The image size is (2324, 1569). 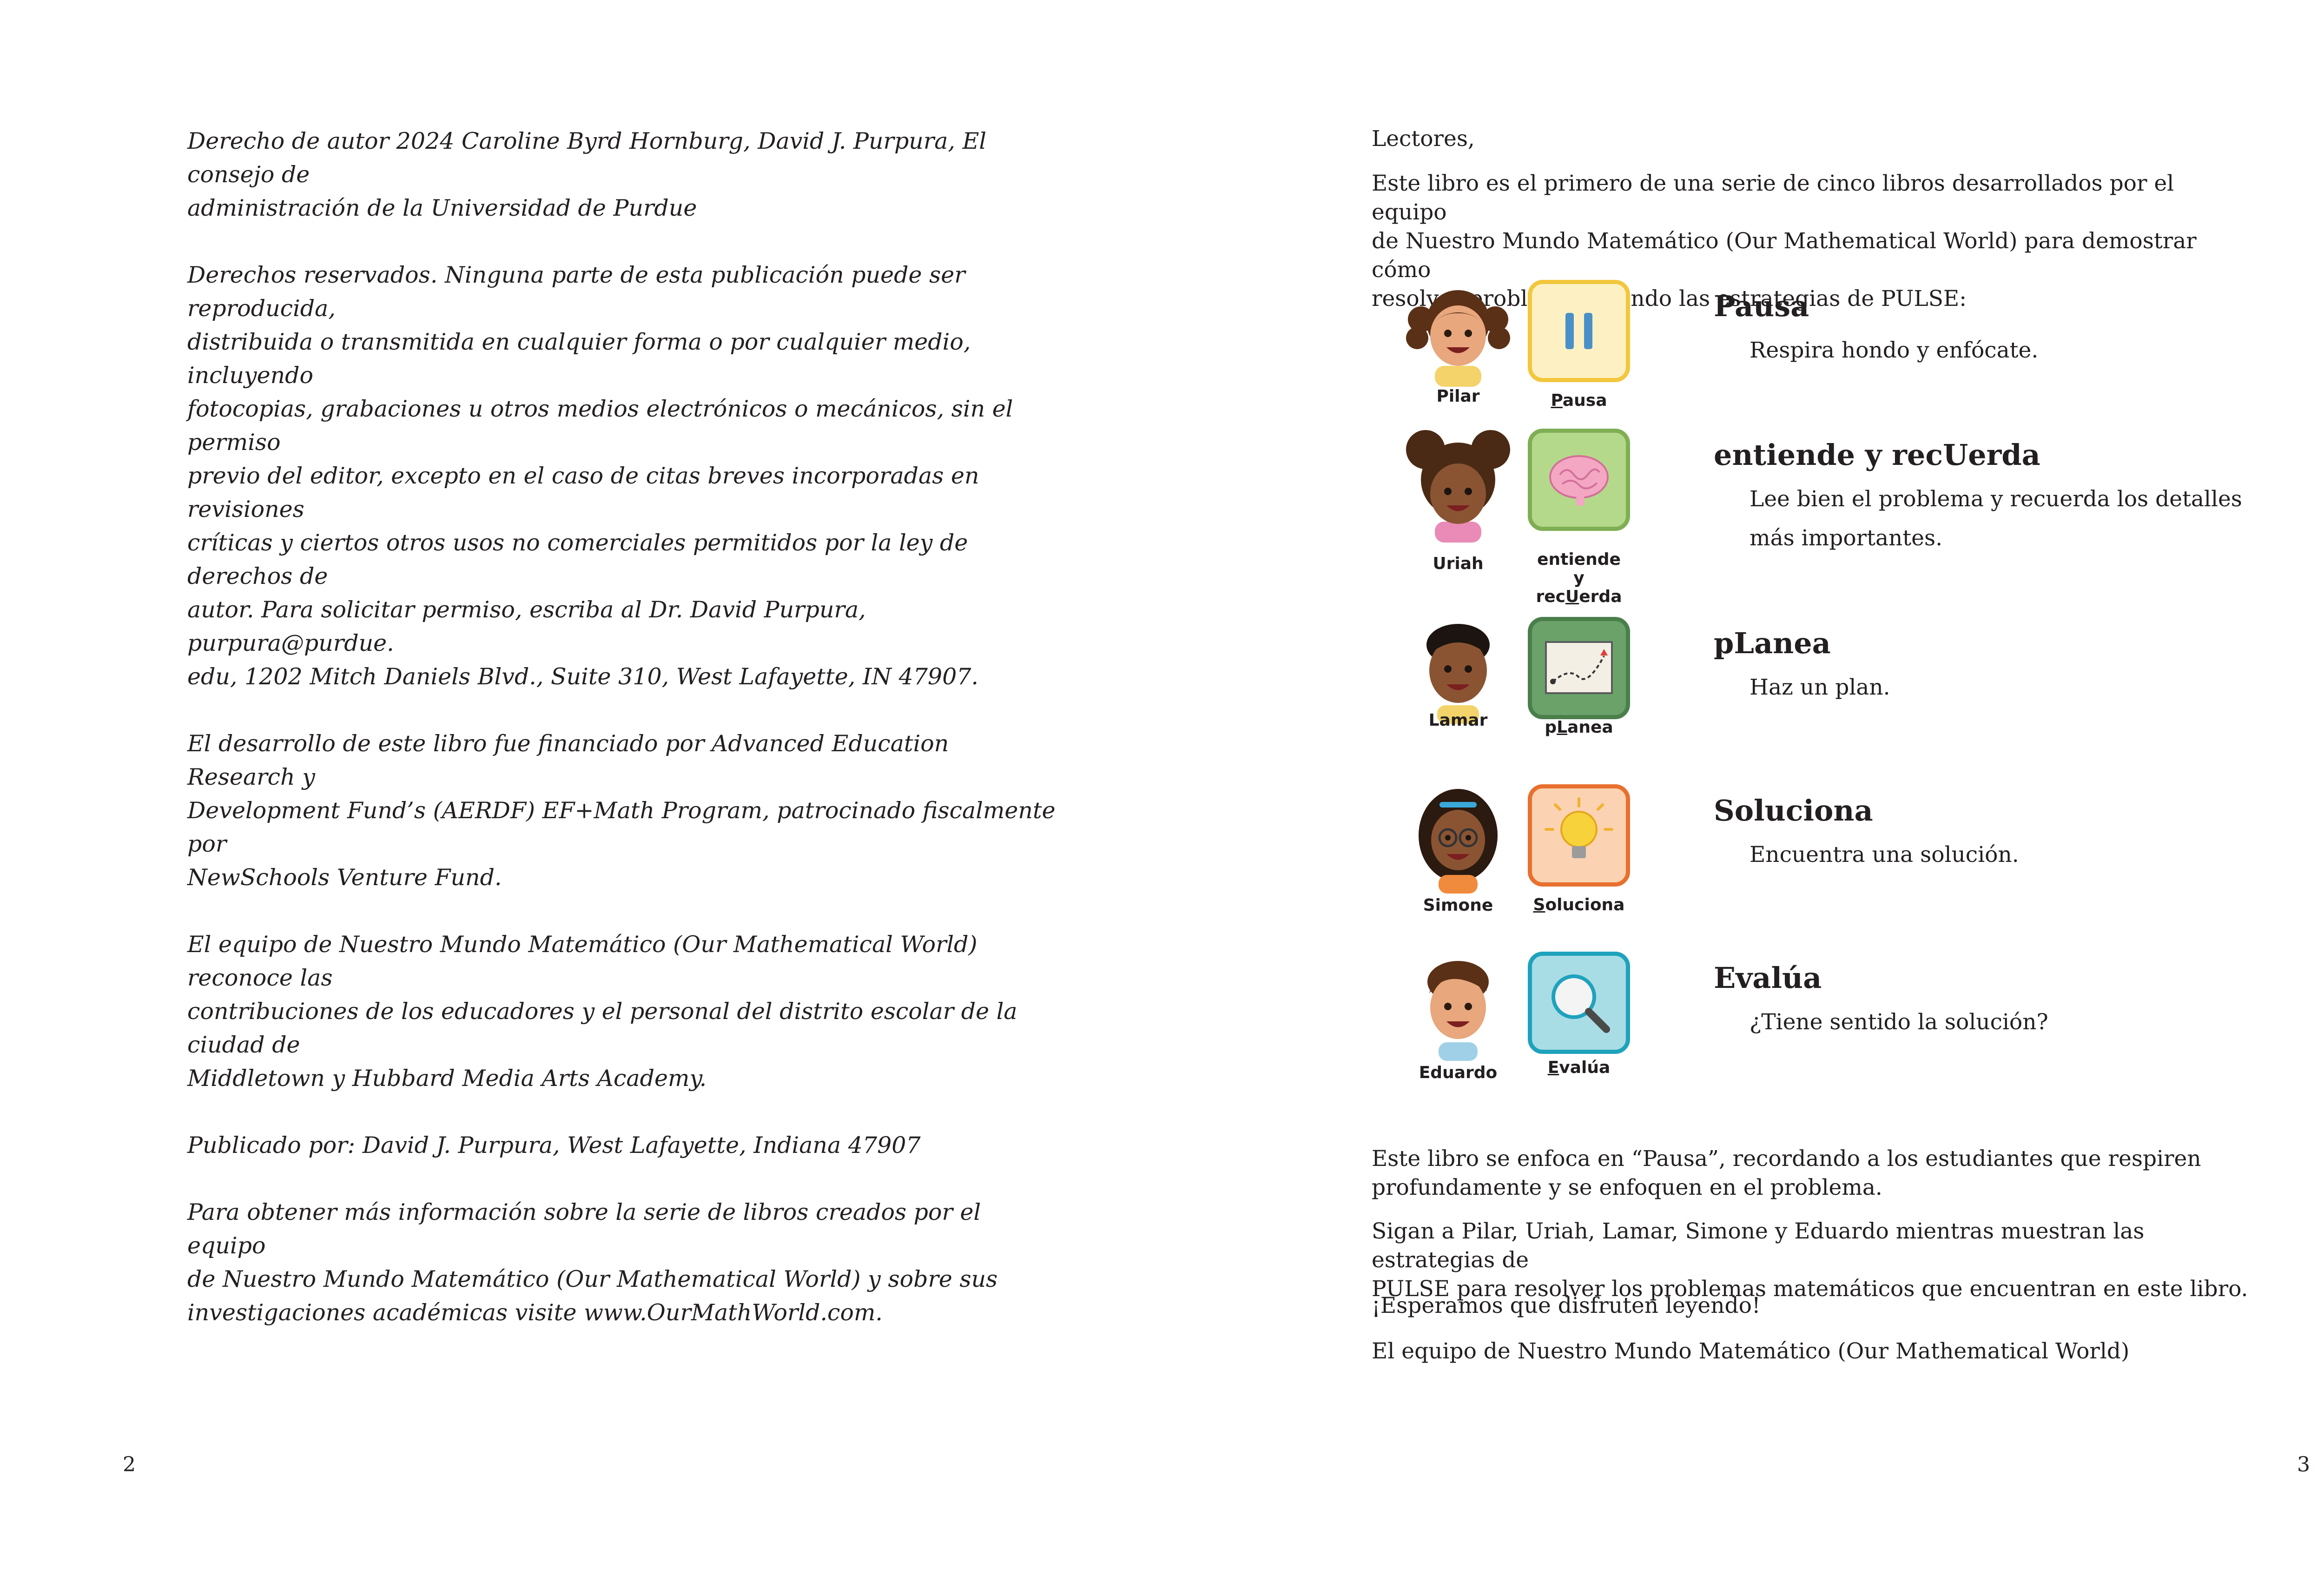 What do you see at coordinates (1884, 854) in the screenshot?
I see `step-description: Encuentra una solución.` at bounding box center [1884, 854].